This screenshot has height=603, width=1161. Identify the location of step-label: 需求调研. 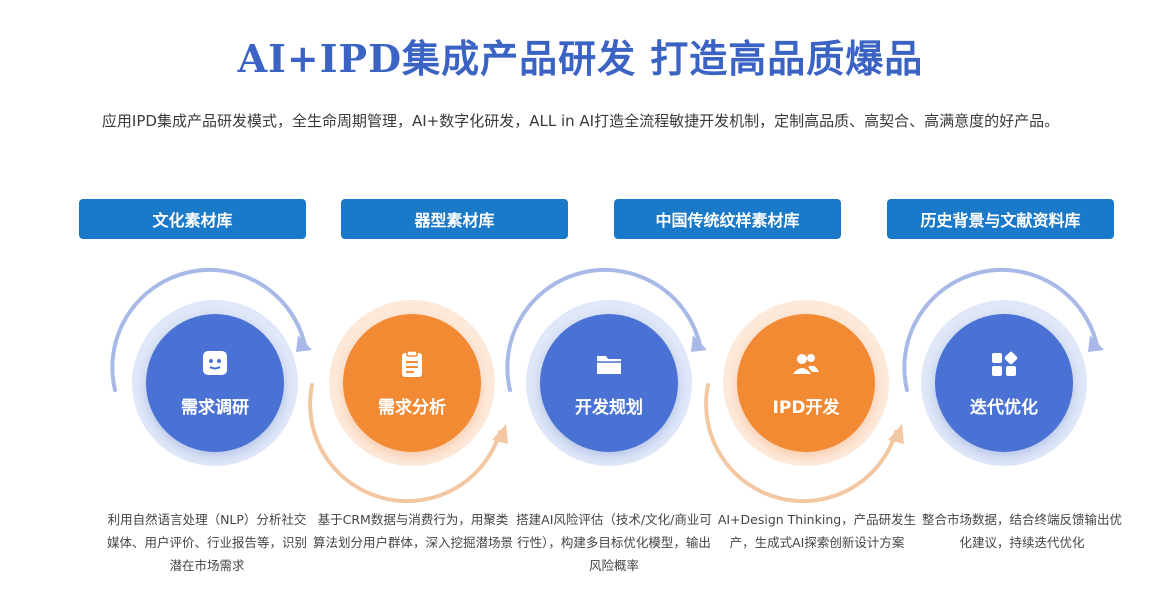
(215, 407).